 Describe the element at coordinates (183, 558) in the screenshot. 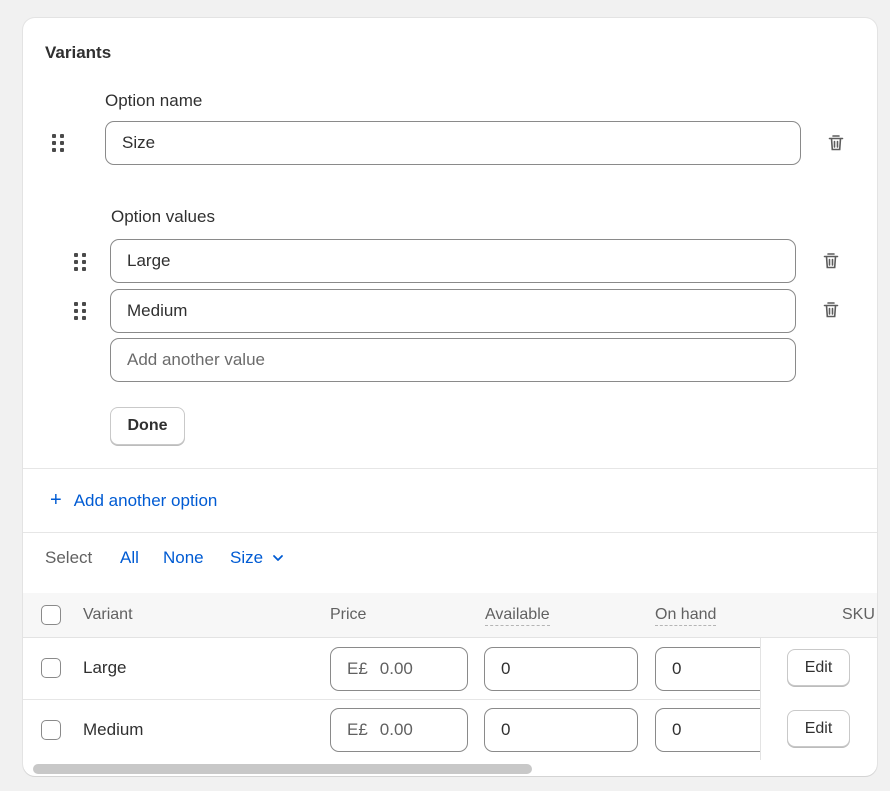

I see `select-none-link: None` at that location.